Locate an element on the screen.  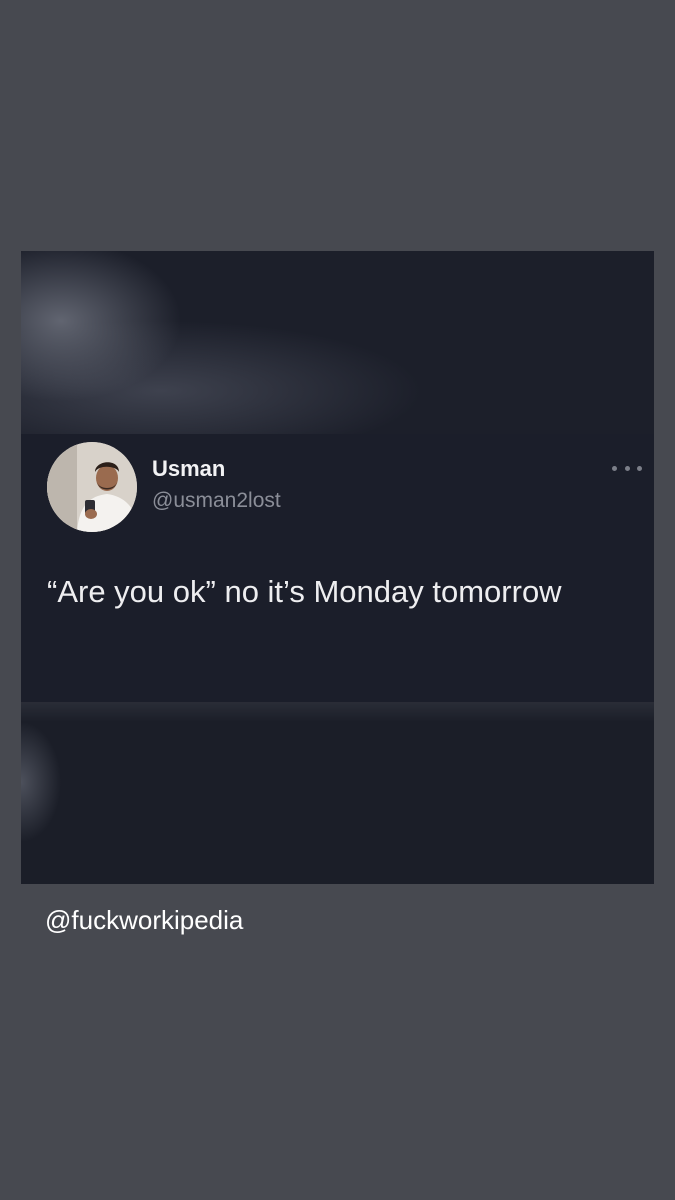
avatar is located at coordinates (92, 487).